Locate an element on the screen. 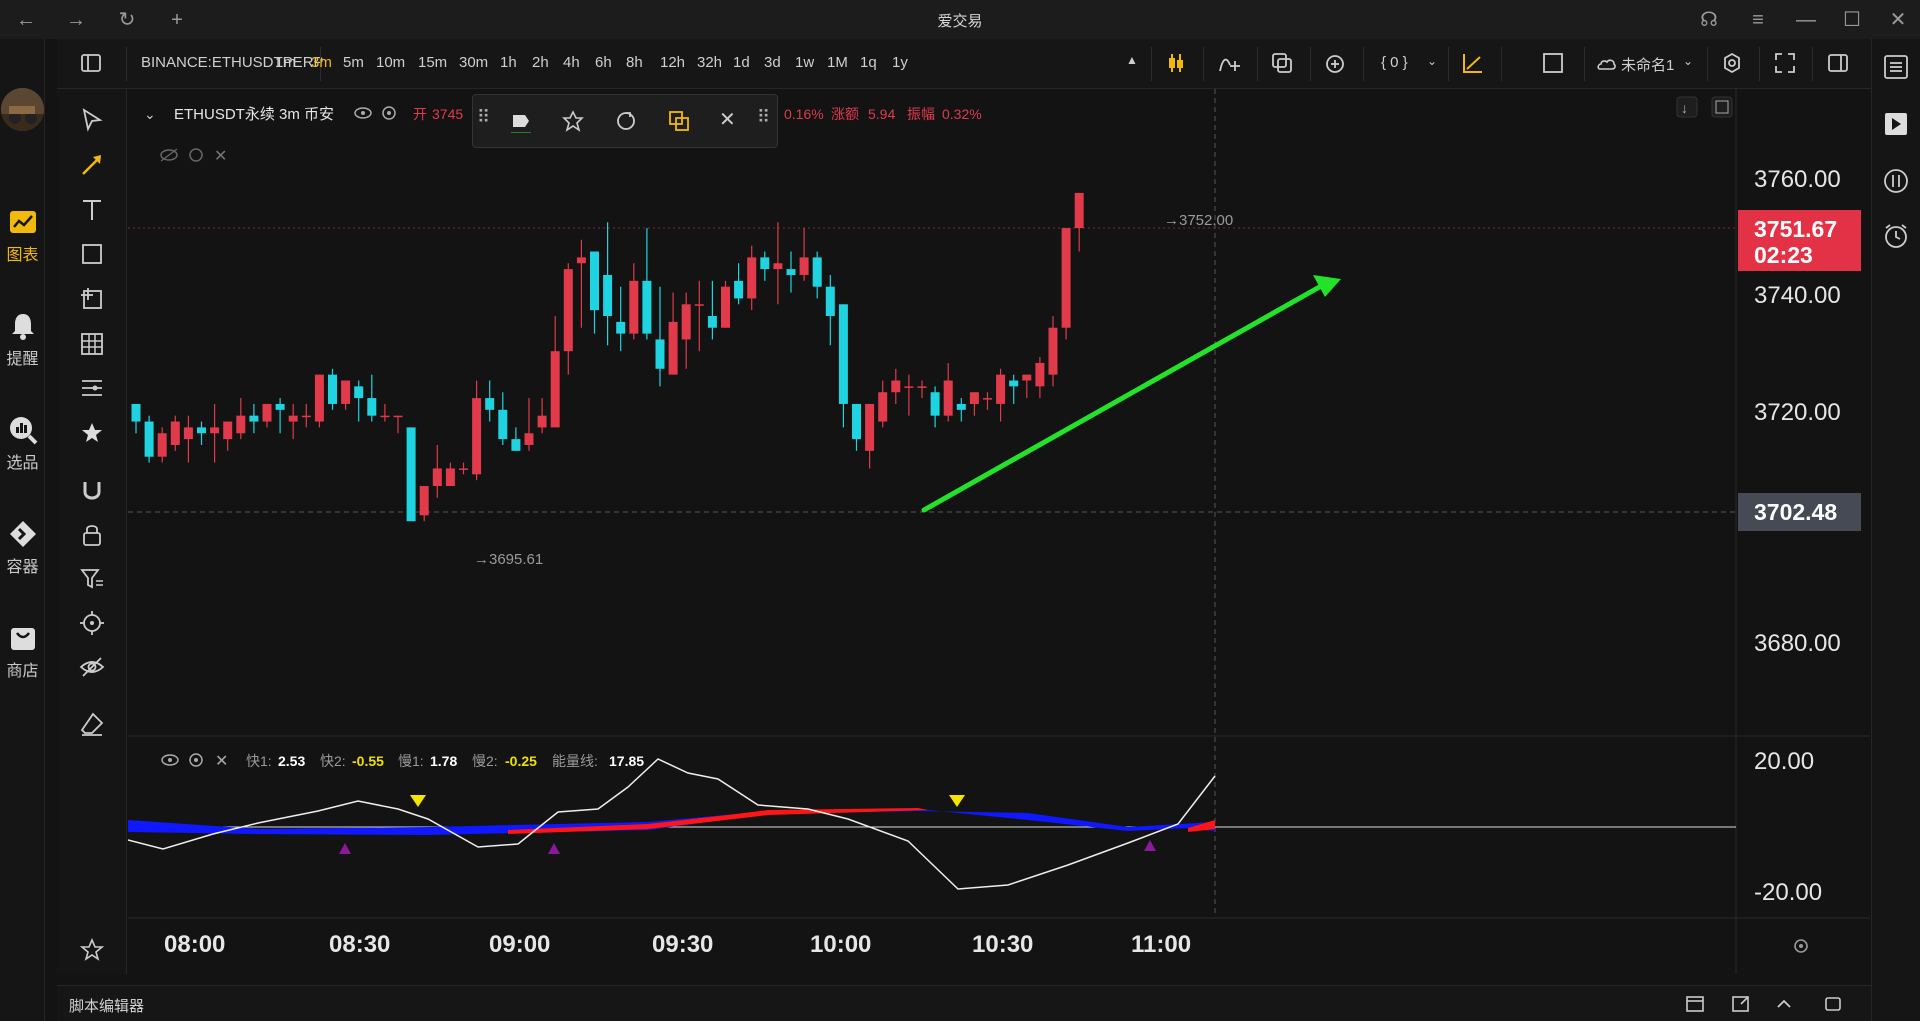  interval-15m: 15m is located at coordinates (432, 62).